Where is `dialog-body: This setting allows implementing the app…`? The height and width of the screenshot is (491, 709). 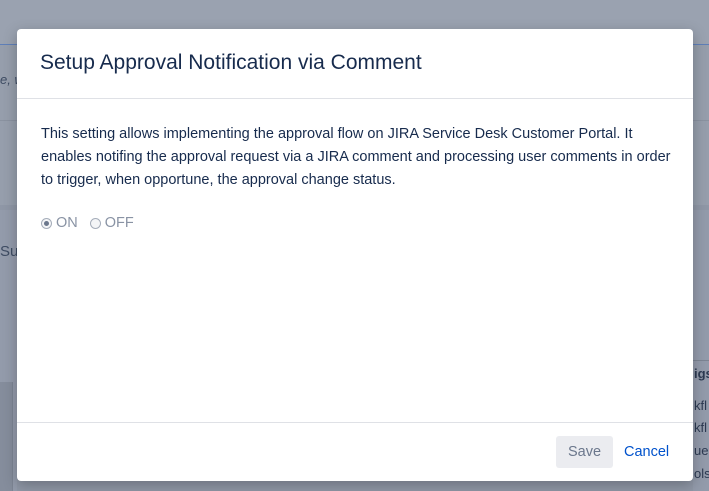 dialog-body: This setting allows implementing the app… is located at coordinates (359, 157).